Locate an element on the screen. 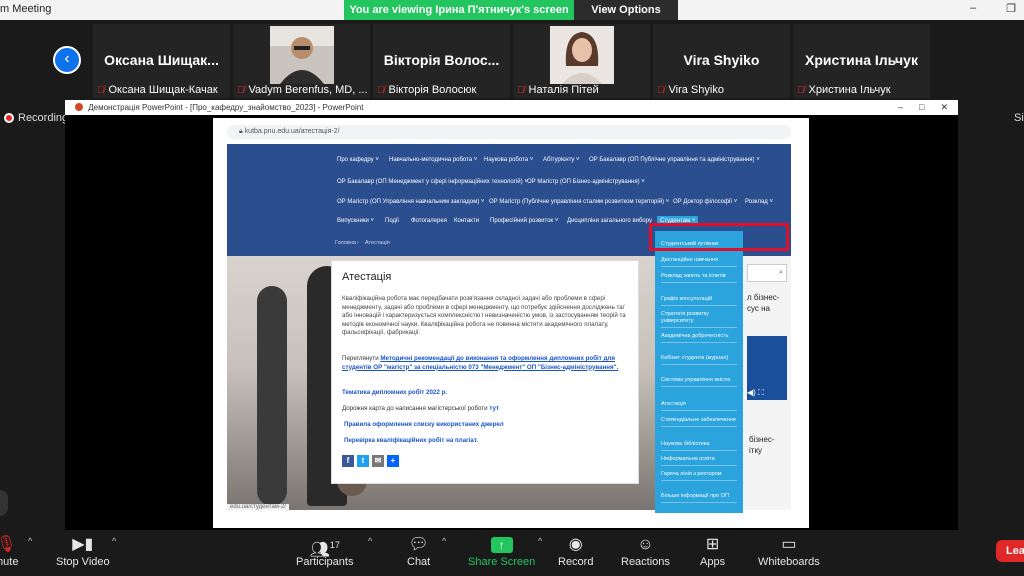  breadcrumb-home: Головна is located at coordinates (345, 243).